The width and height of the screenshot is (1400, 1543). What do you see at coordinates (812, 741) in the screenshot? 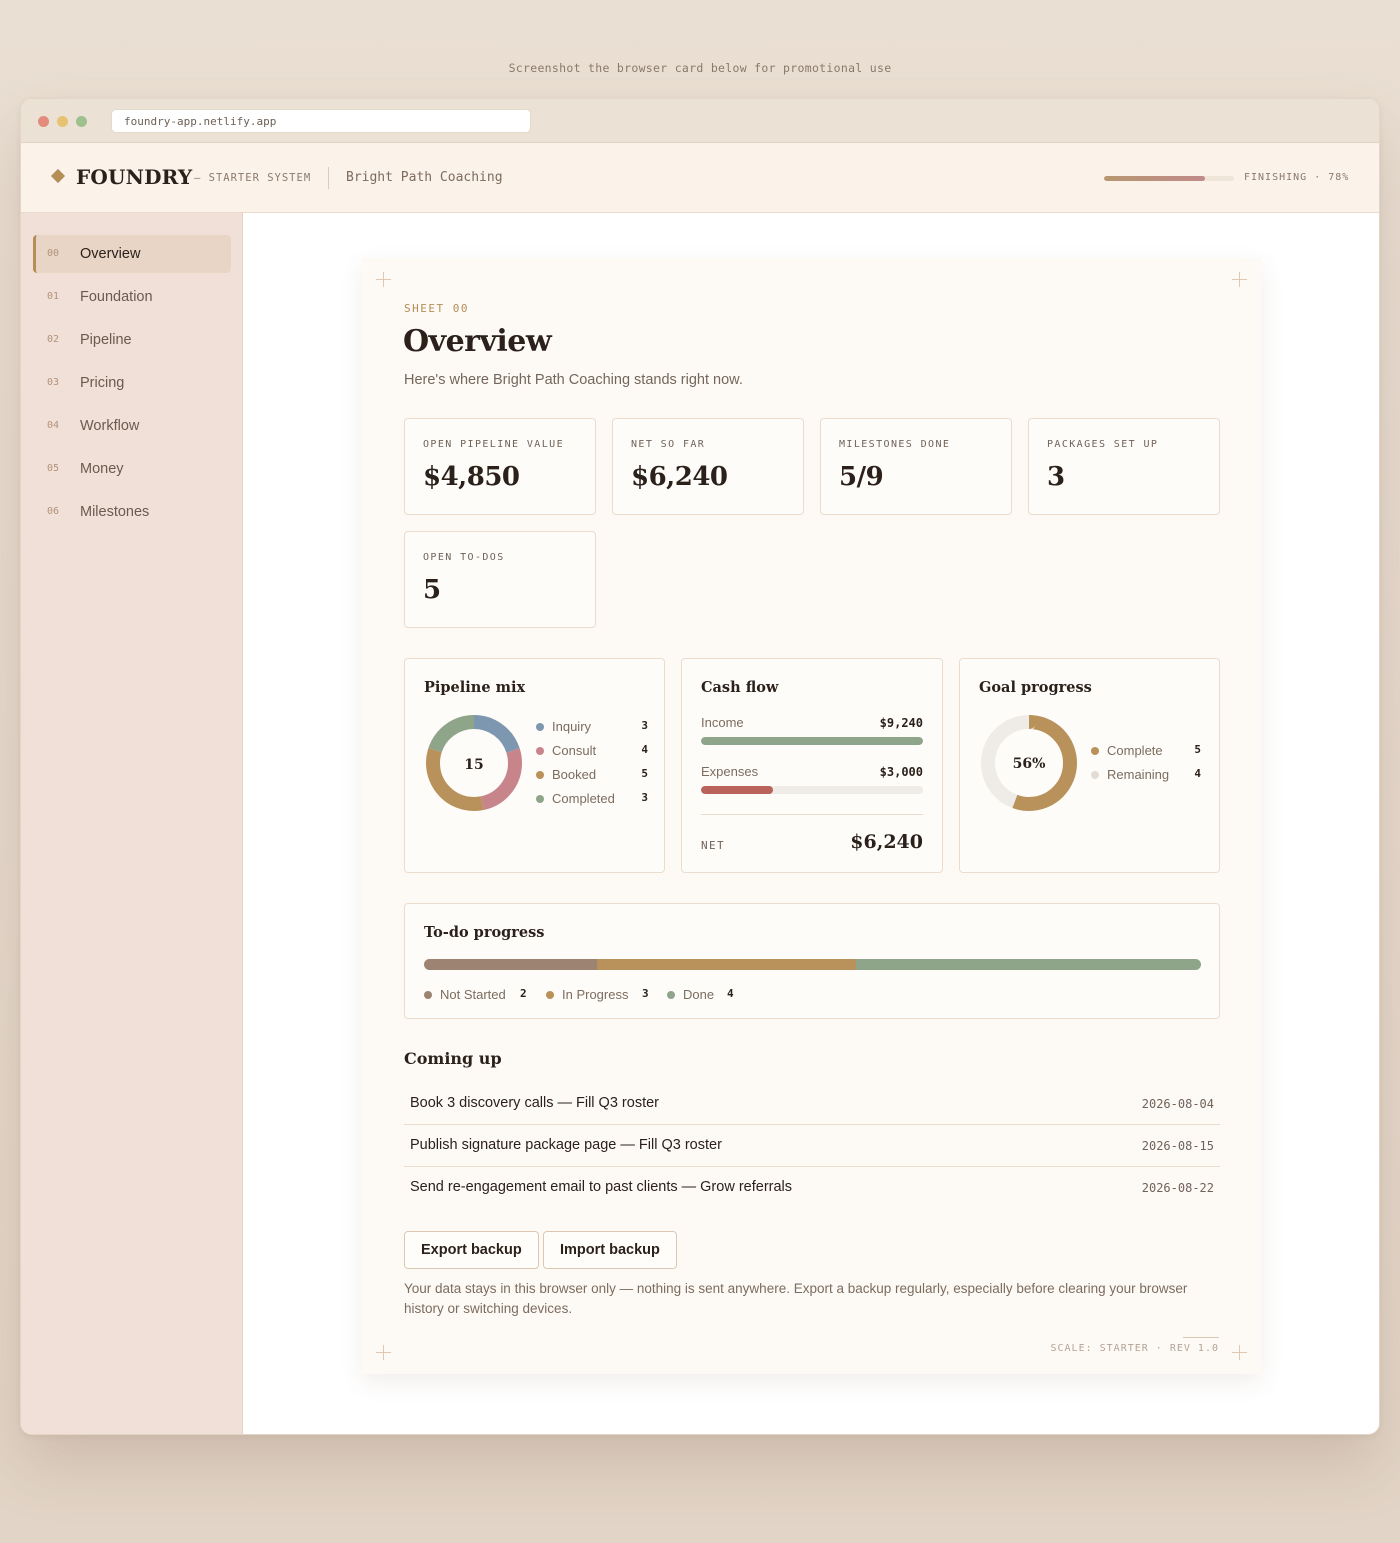
I see `income-bar-fill` at bounding box center [812, 741].